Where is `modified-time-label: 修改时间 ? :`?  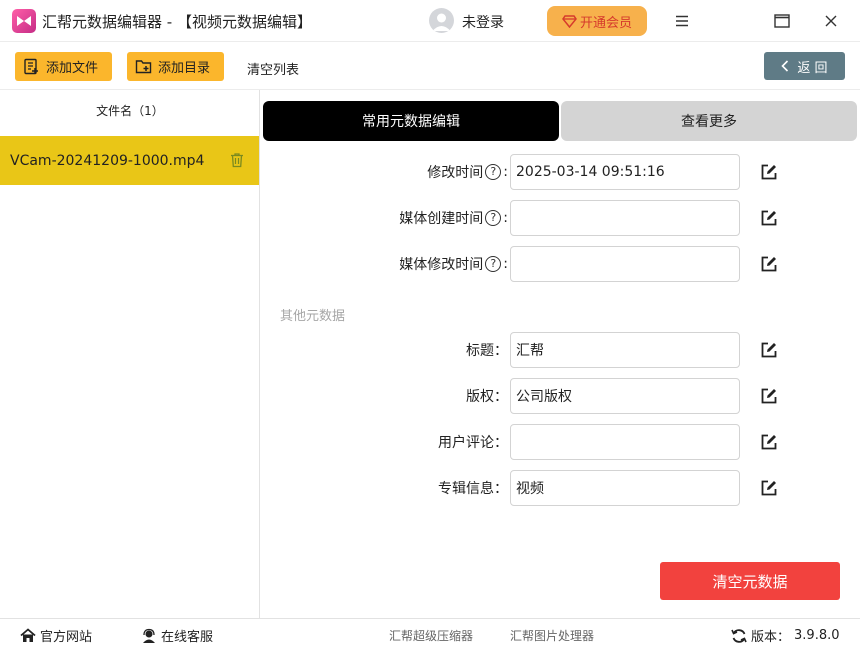 modified-time-label: 修改时间 ? : is located at coordinates (467, 172).